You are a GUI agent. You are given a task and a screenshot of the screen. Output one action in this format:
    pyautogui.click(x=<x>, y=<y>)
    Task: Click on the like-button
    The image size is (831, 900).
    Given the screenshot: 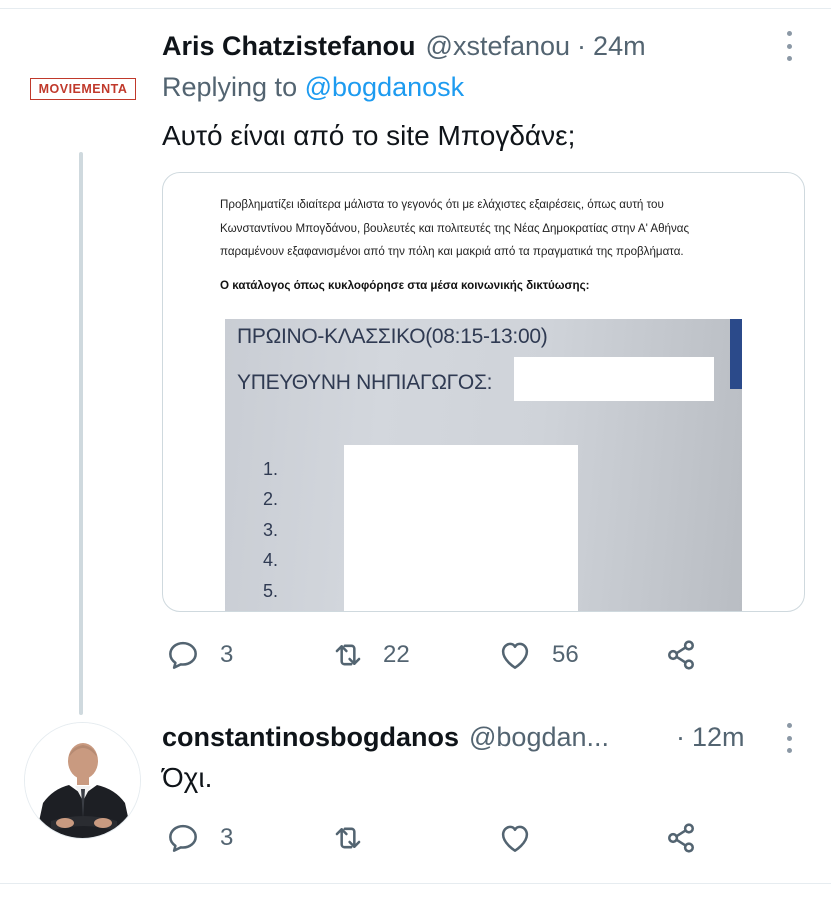 What is the action you would take?
    pyautogui.click(x=515, y=838)
    